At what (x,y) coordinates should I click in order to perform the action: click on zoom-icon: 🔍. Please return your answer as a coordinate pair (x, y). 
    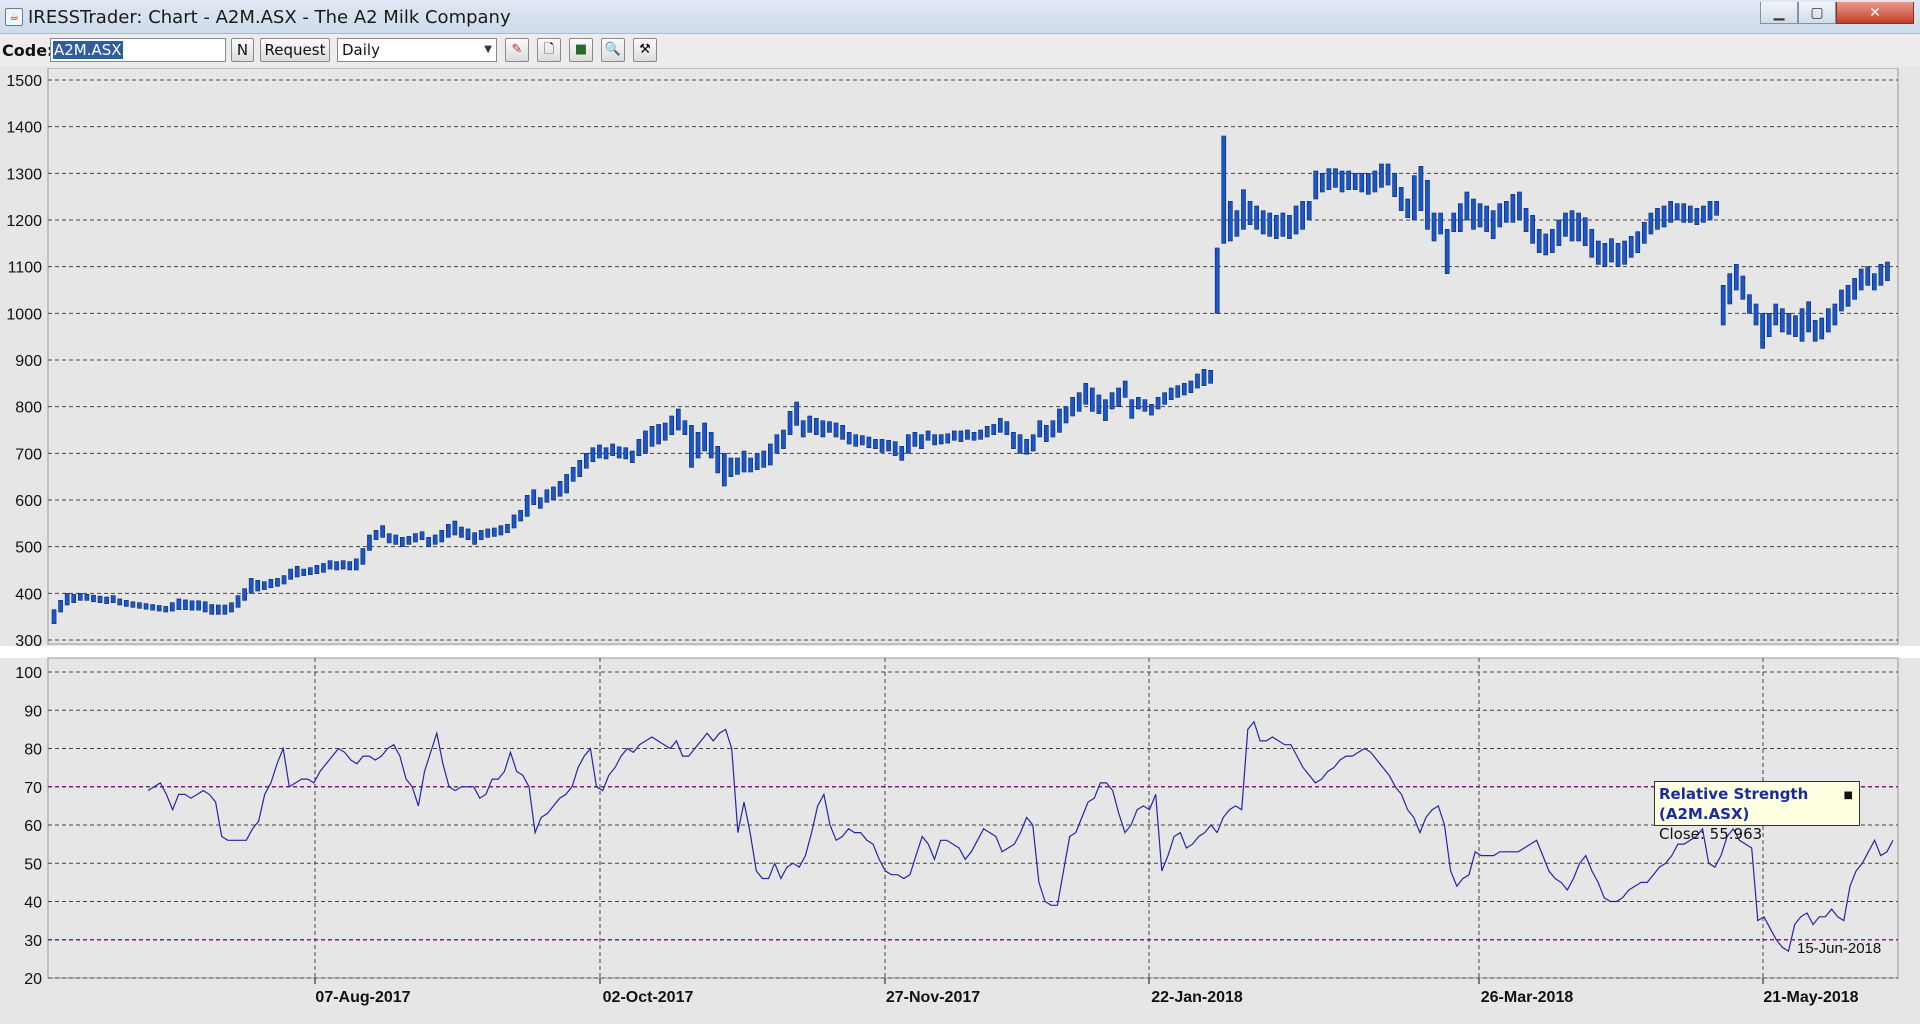
    Looking at the image, I should click on (613, 50).